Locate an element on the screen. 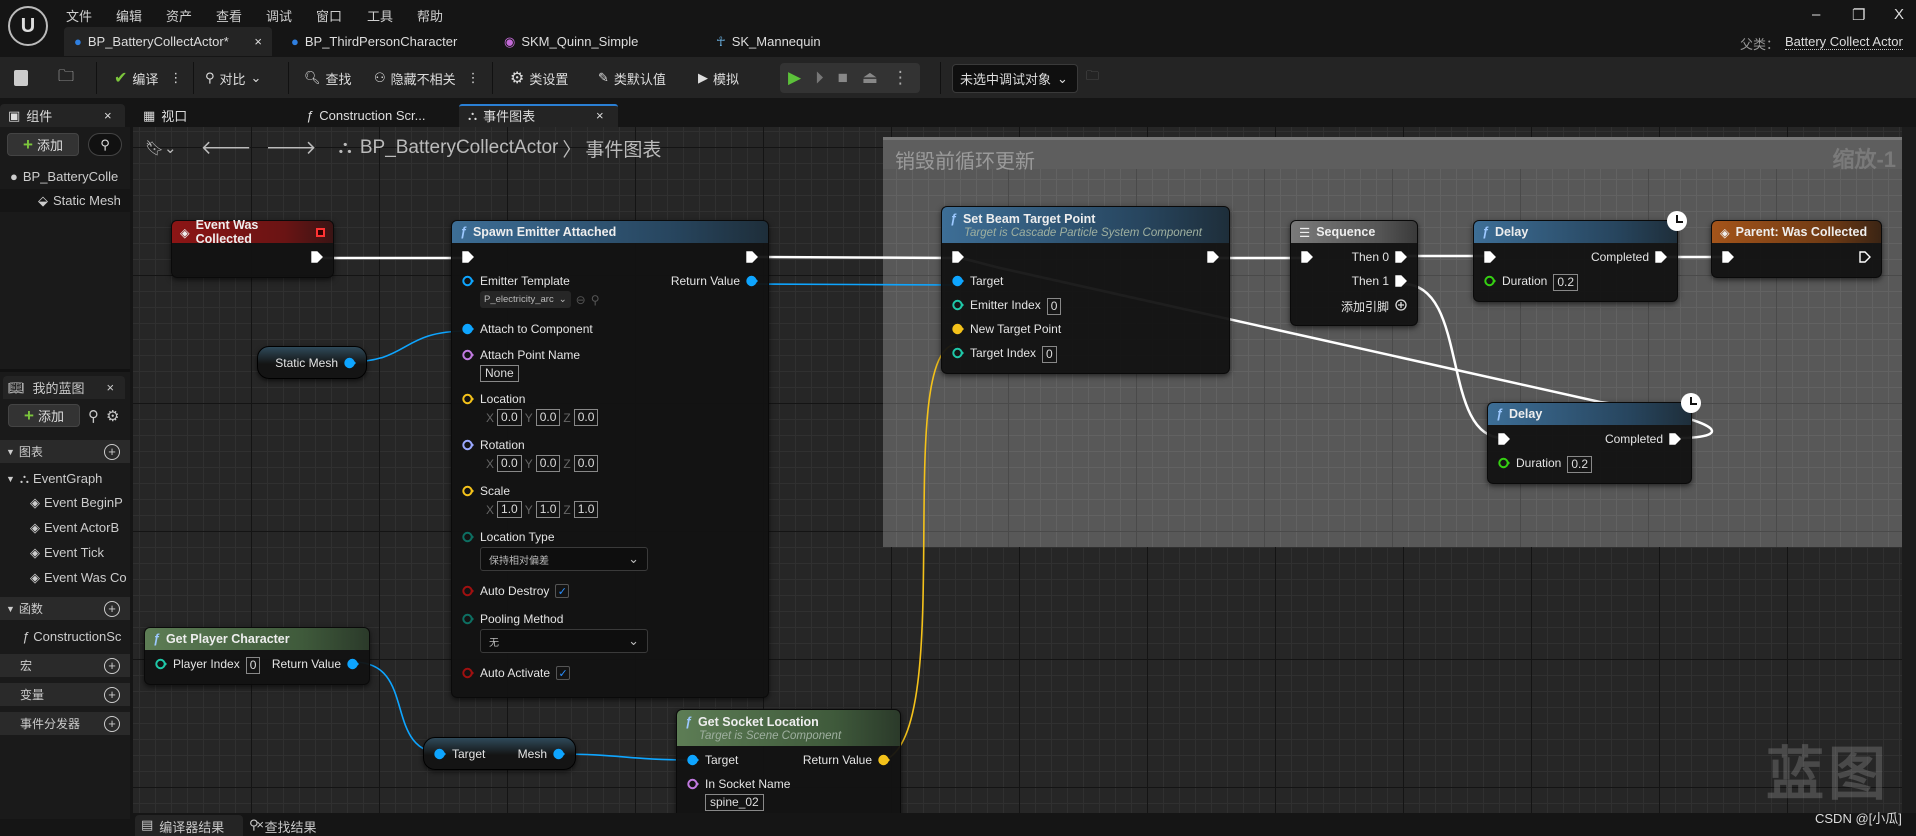  tab-skm-quinn-simple: ◉ SKM_Quinn_Simple is located at coordinates (594, 41).